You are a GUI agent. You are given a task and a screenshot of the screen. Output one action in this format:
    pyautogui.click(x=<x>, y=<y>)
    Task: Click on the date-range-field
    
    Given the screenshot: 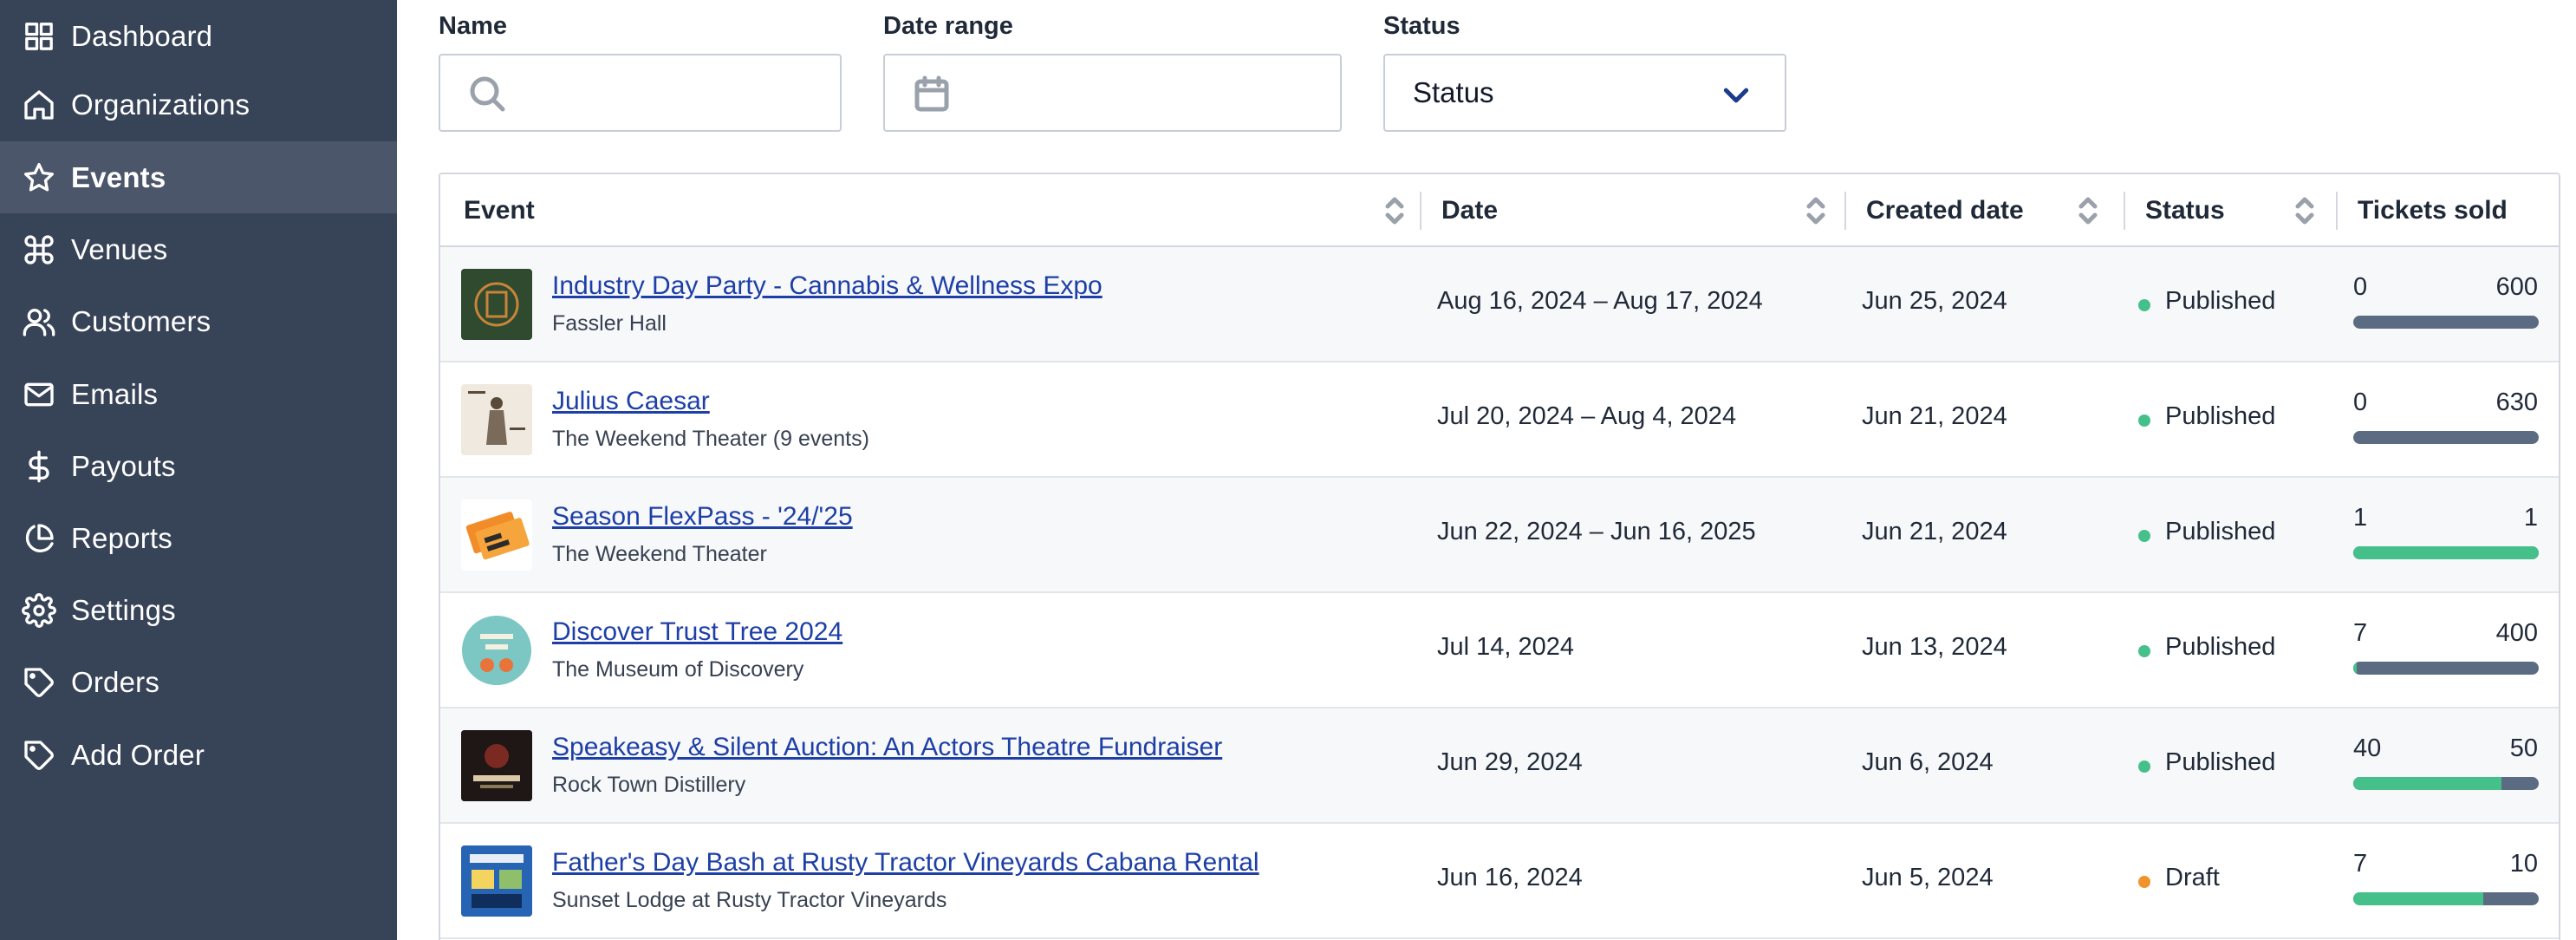 What is the action you would take?
    pyautogui.click(x=1112, y=93)
    